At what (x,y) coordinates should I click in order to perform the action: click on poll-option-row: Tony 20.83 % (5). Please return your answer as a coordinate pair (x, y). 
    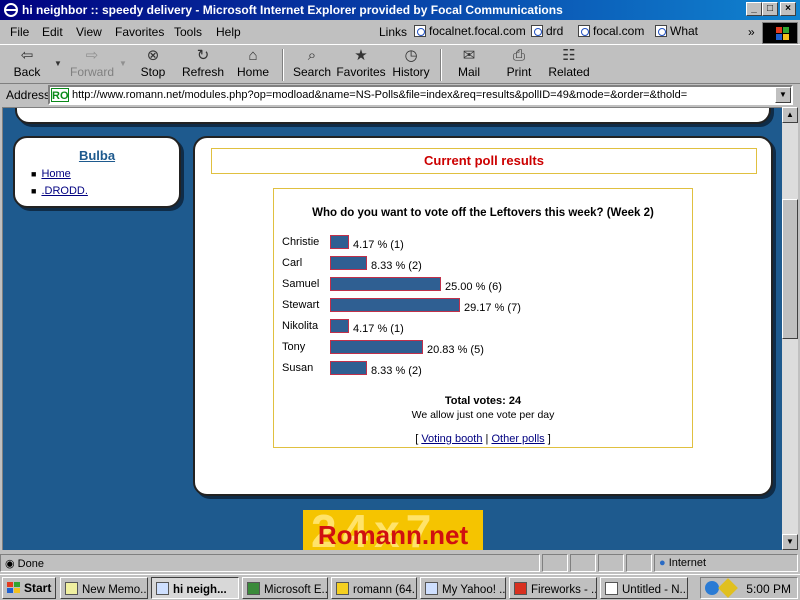
    Looking at the image, I should click on (482, 348).